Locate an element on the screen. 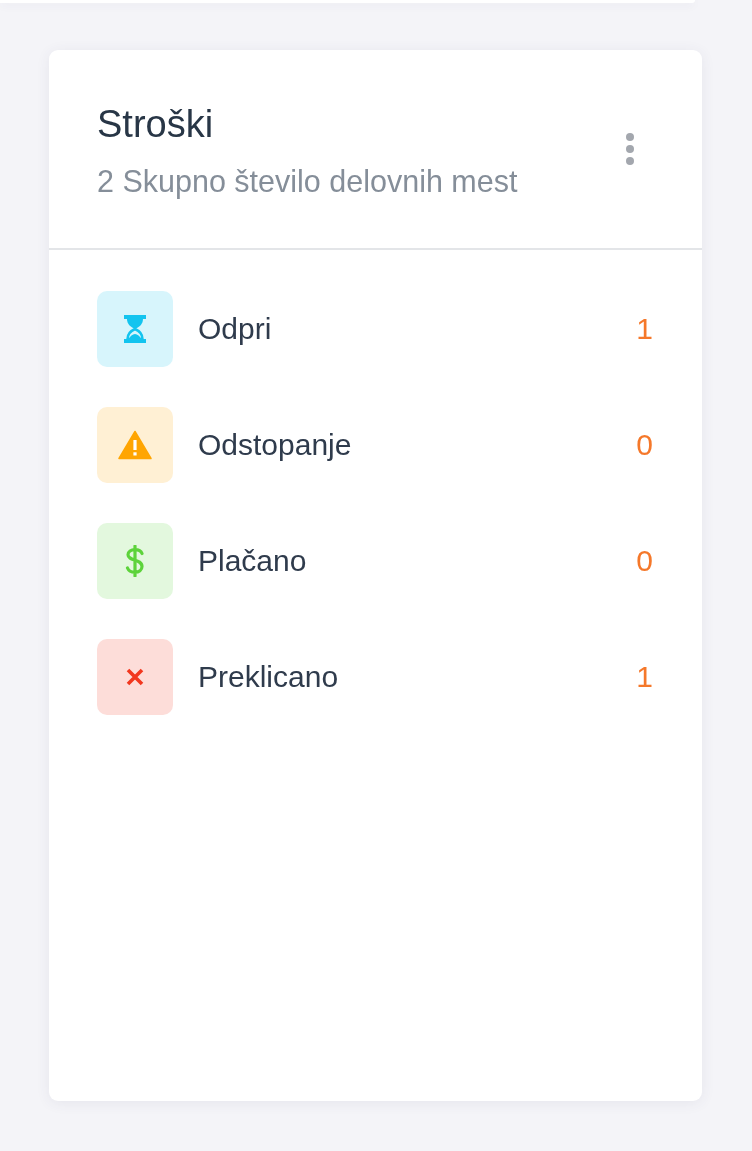 Image resolution: width=752 pixels, height=1151 pixels. status-label: Odpri is located at coordinates (235, 329).